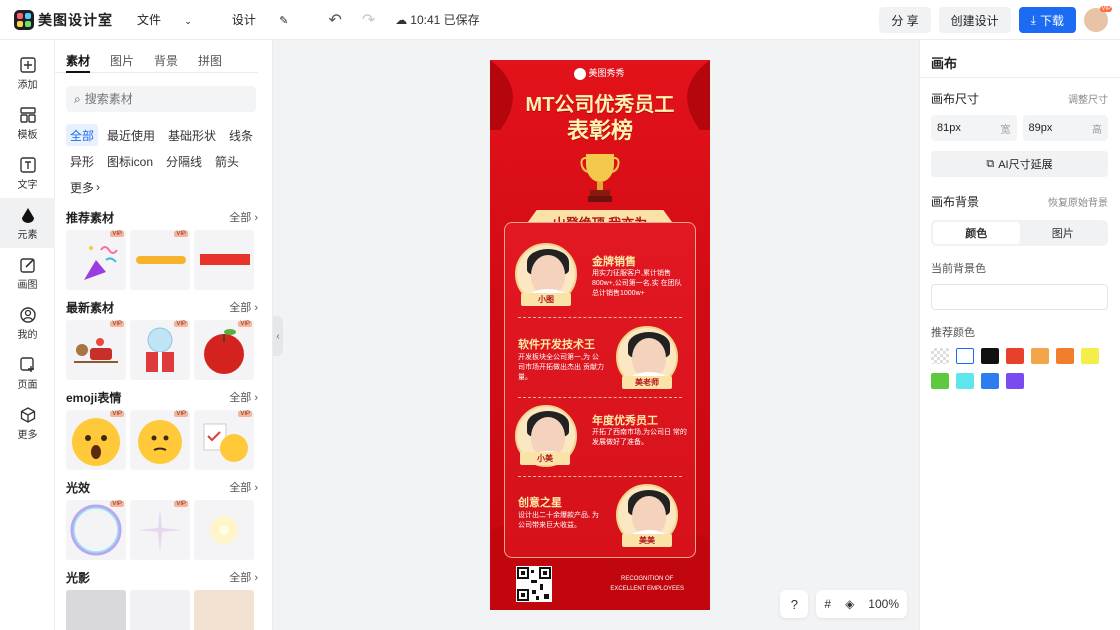 This screenshot has width=1120, height=630. I want to click on draw-icon, so click(27, 265).